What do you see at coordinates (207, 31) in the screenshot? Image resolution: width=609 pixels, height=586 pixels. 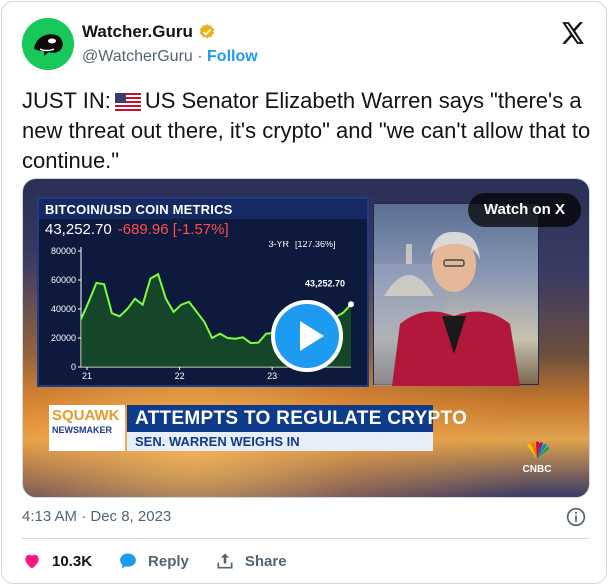 I see `verified-badge-icon` at bounding box center [207, 31].